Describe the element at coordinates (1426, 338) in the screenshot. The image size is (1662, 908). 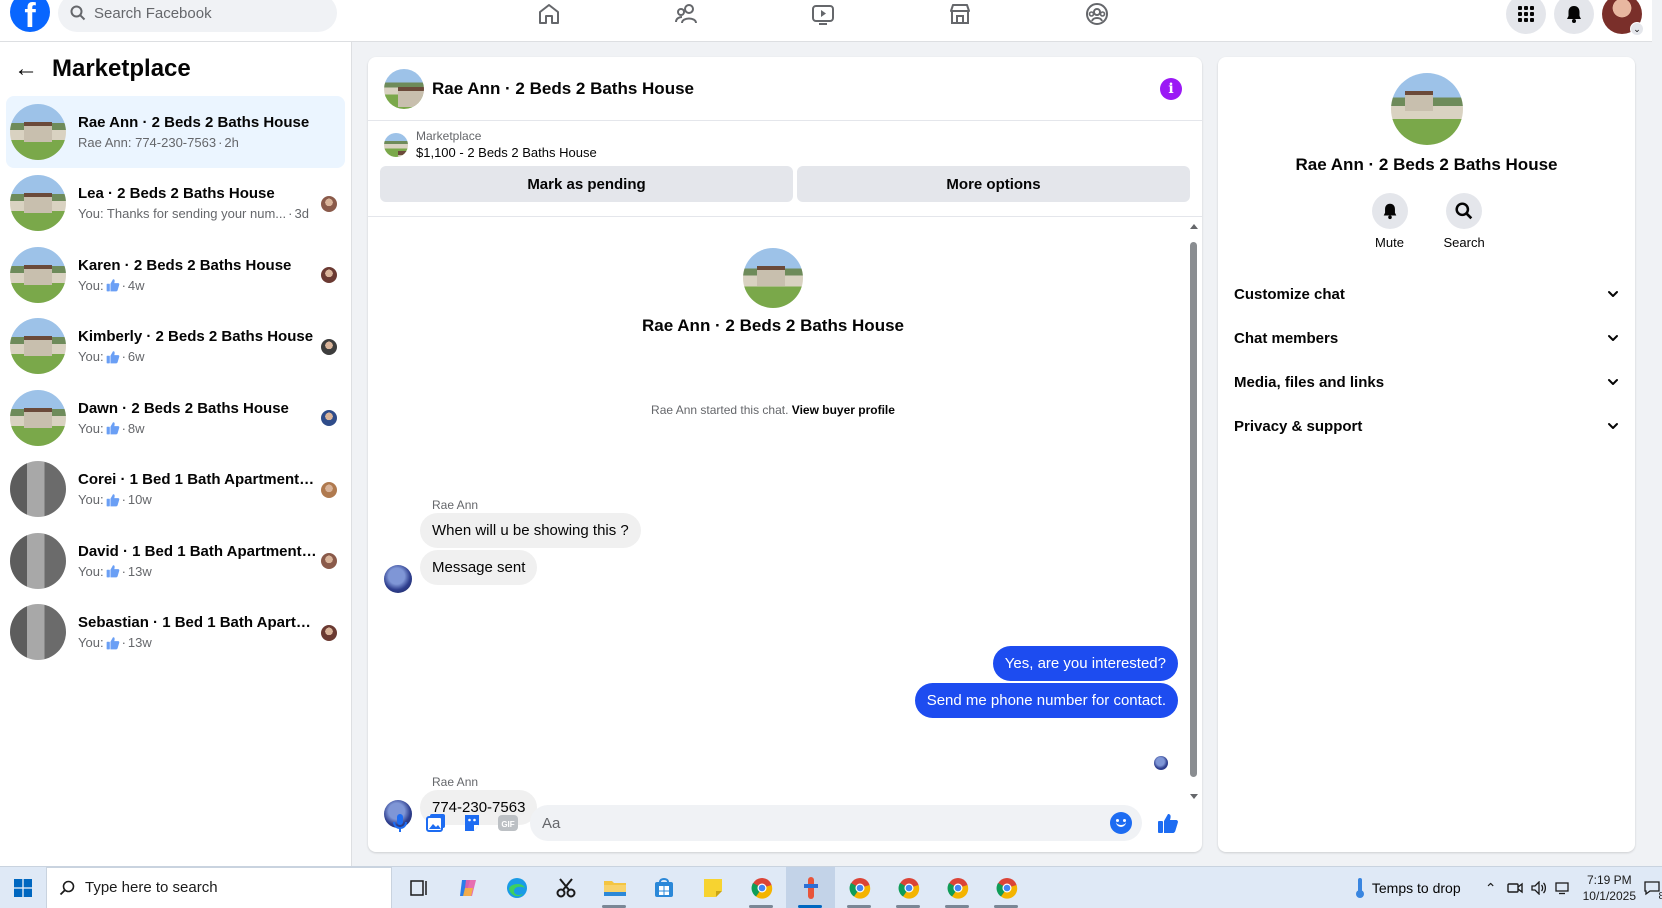
I see `info-section-chat-members: Chat members` at that location.